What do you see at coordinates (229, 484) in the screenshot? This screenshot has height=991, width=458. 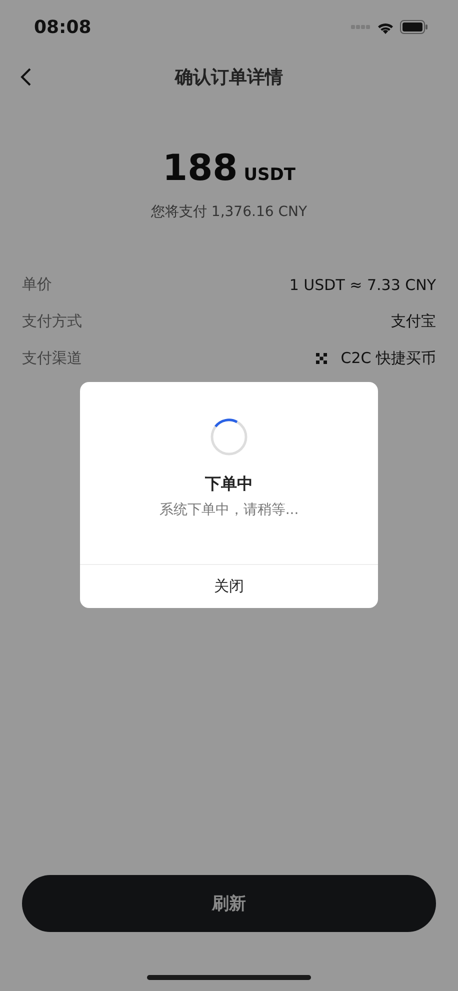 I see `dialog-title: 下单中` at bounding box center [229, 484].